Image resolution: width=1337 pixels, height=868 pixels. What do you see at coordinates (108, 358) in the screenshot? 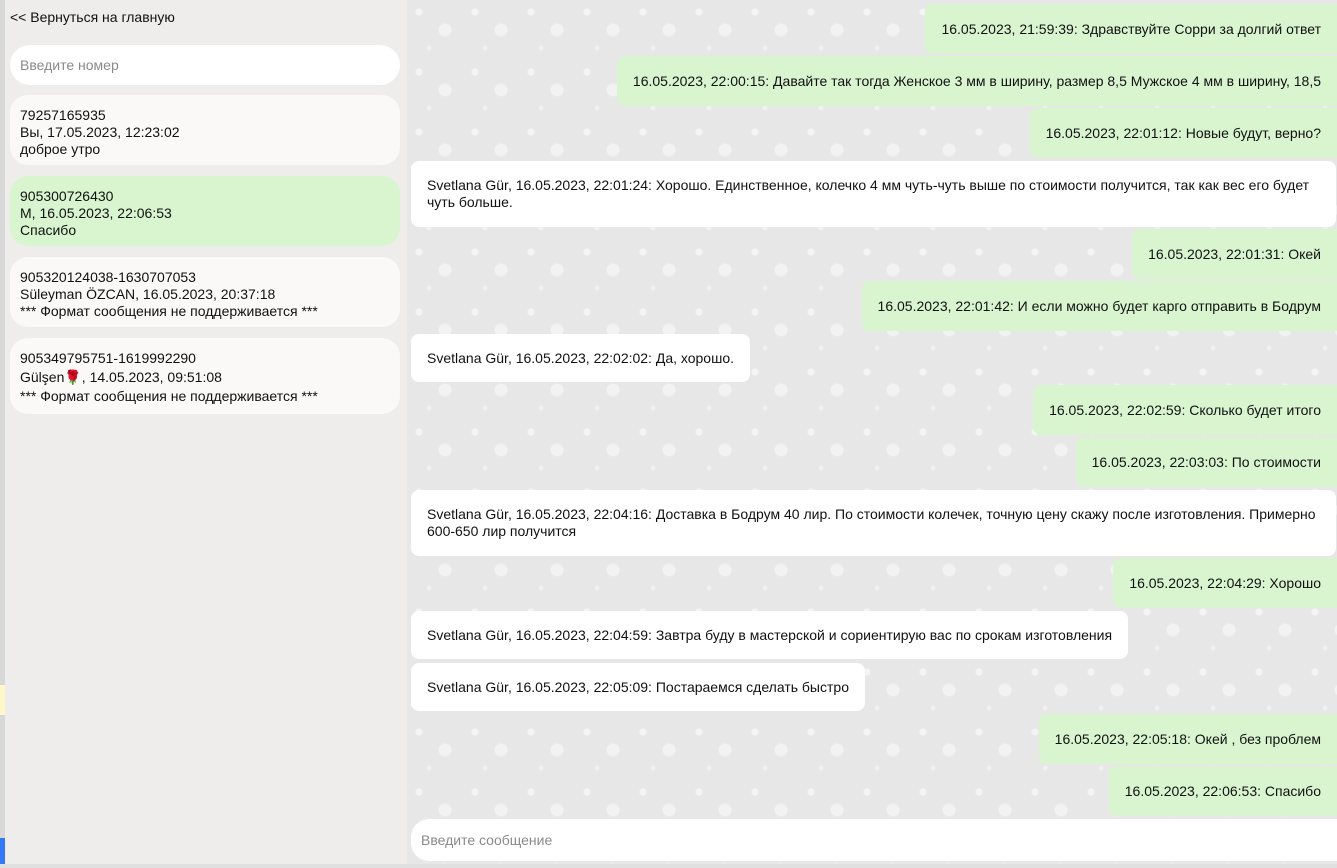
I see `chat-number: 905349795751-1619992290` at bounding box center [108, 358].